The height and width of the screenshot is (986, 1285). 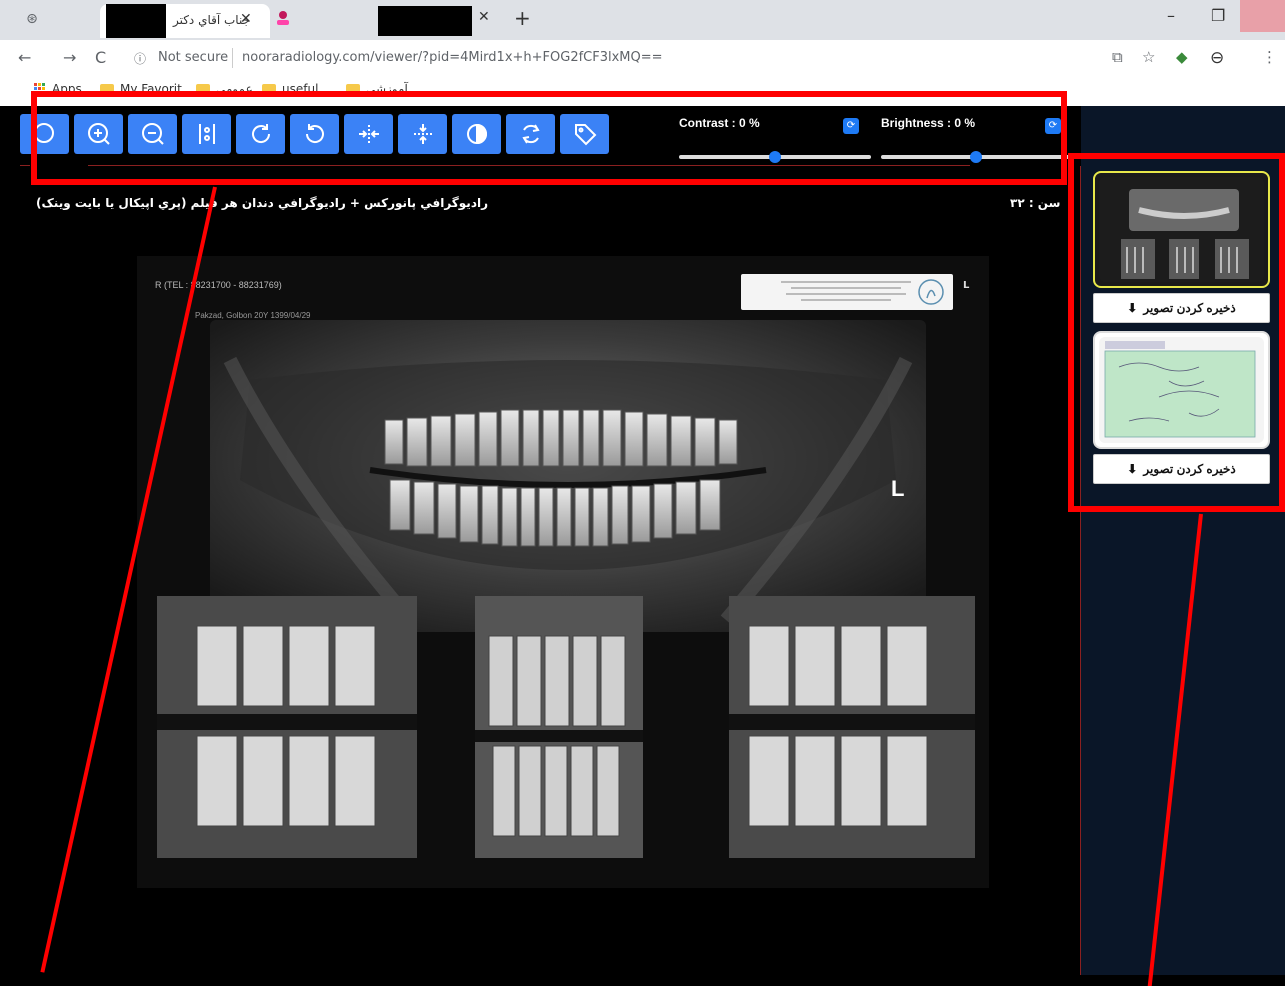 What do you see at coordinates (1035, 203) in the screenshot?
I see `patient-age: سن : ۳۲` at bounding box center [1035, 203].